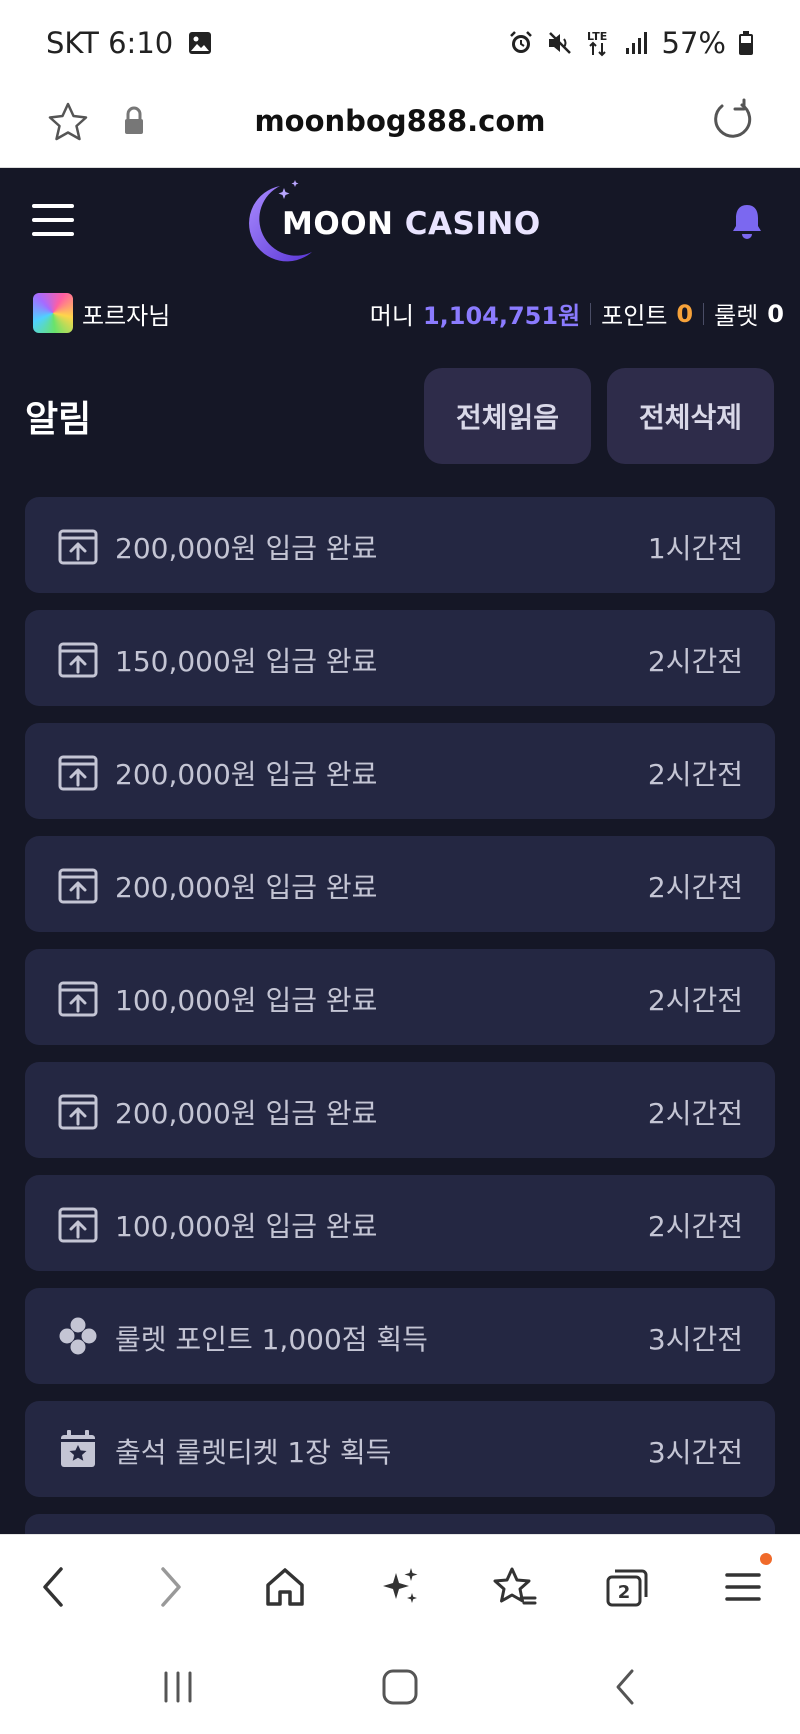 Image resolution: width=800 pixels, height=1734 pixels. Describe the element at coordinates (400, 658) in the screenshot. I see `notification-item: 150,000원 입금 완료 2시간전` at that location.